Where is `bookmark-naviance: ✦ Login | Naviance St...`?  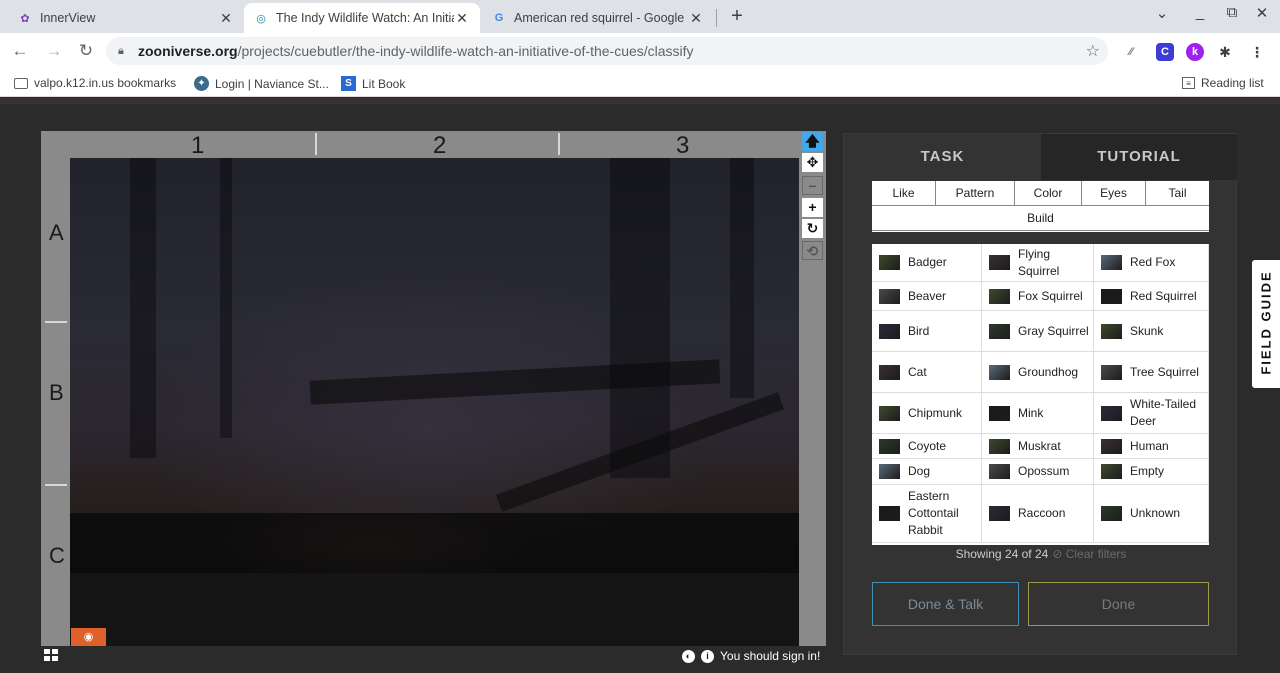 bookmark-naviance: ✦ Login | Naviance St... is located at coordinates (261, 83).